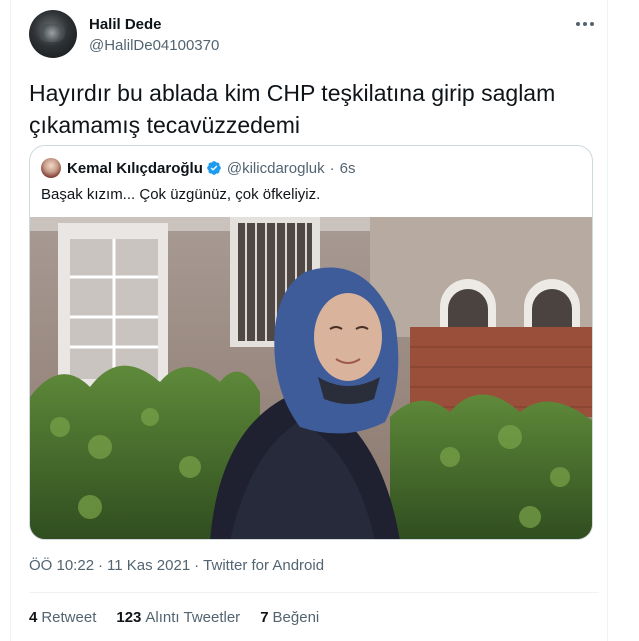  I want to click on retweets-count: 4, so click(33, 617).